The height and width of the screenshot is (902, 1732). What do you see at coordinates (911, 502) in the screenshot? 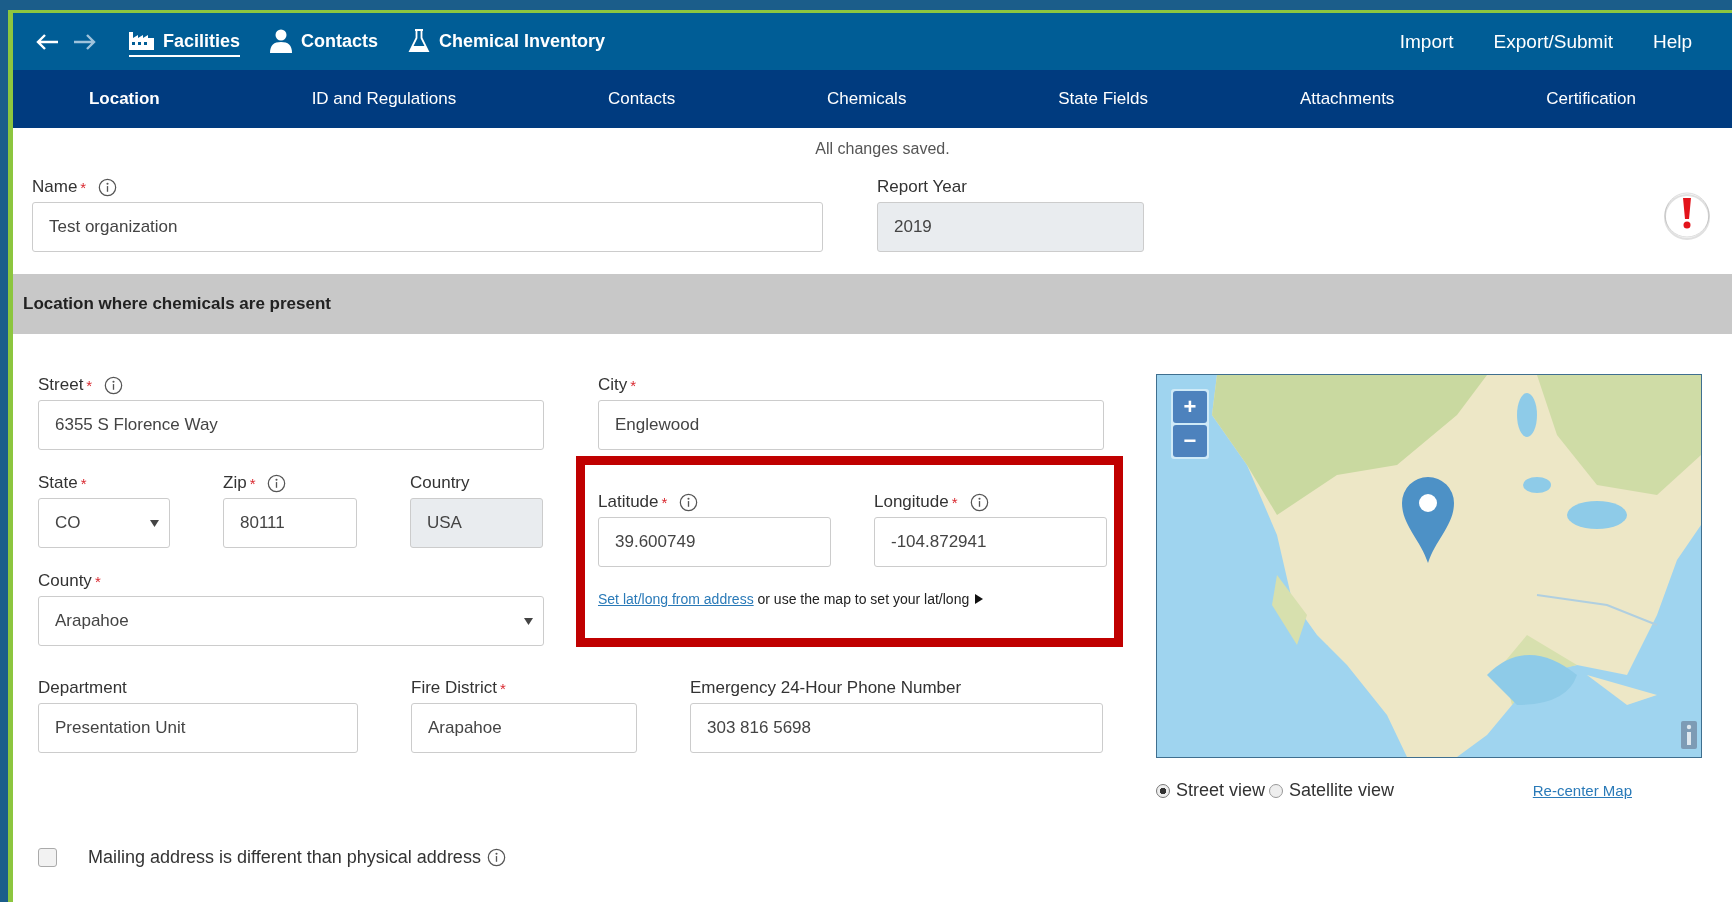
I see `field-label: Longitude` at bounding box center [911, 502].